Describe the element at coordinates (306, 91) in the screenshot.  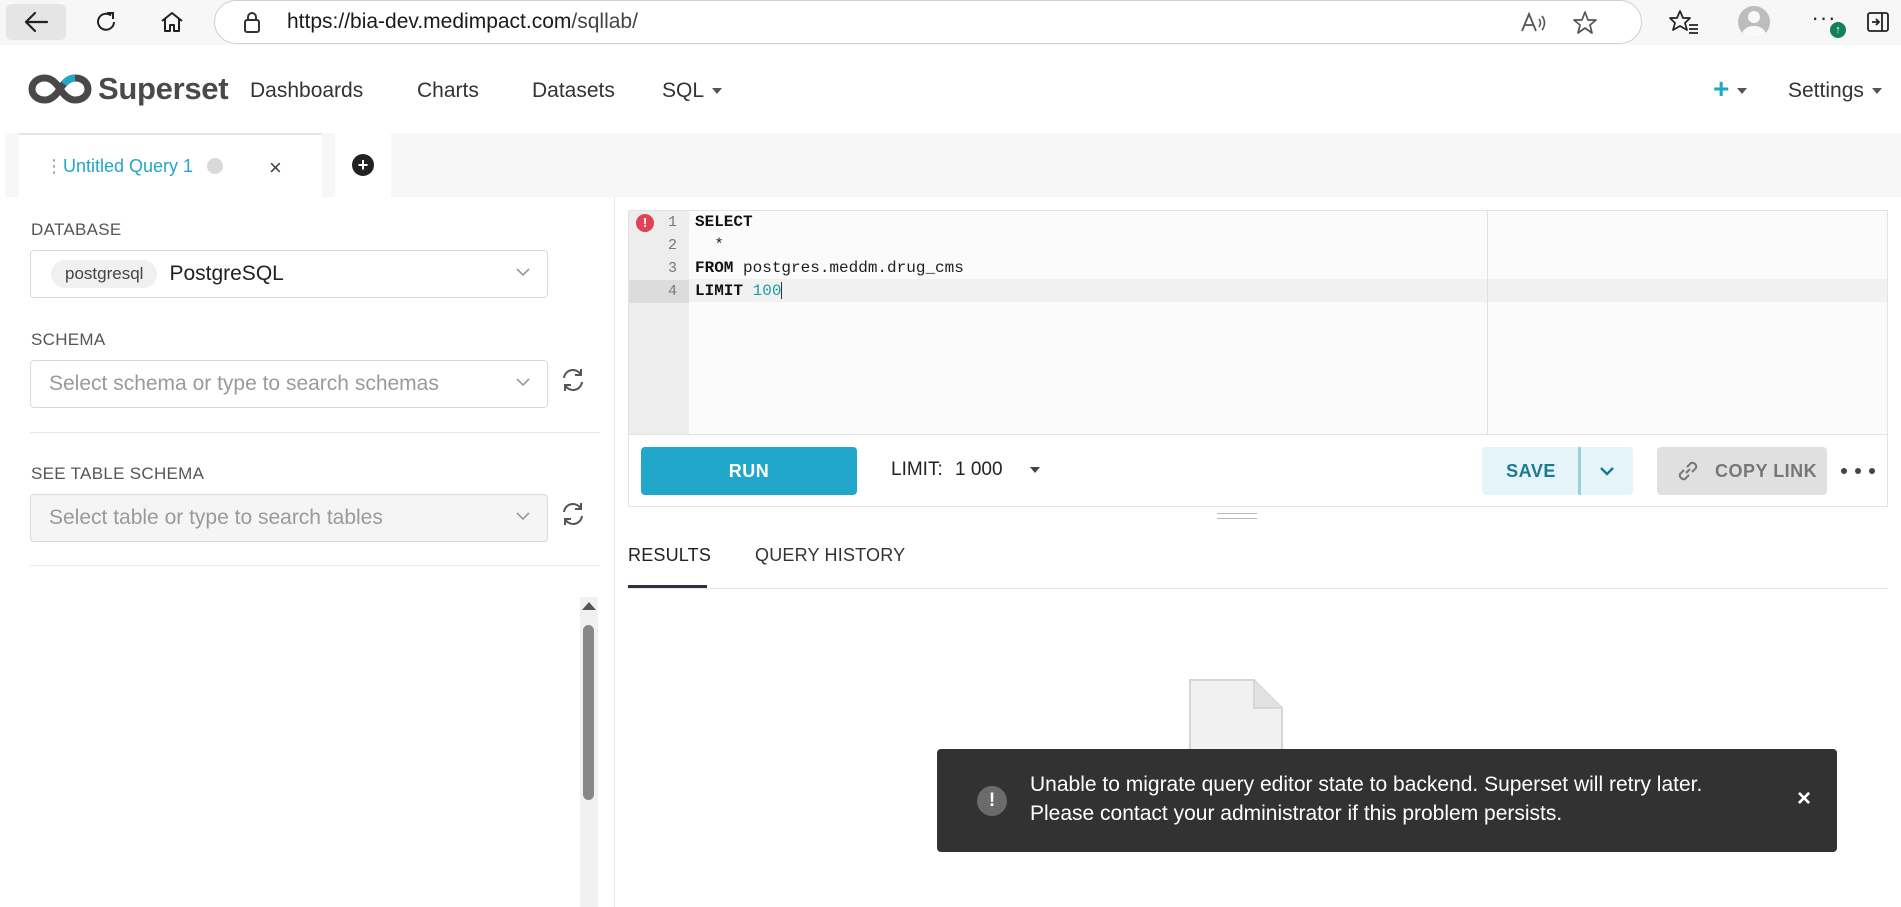
I see `nav-dashboards: Dashboards` at that location.